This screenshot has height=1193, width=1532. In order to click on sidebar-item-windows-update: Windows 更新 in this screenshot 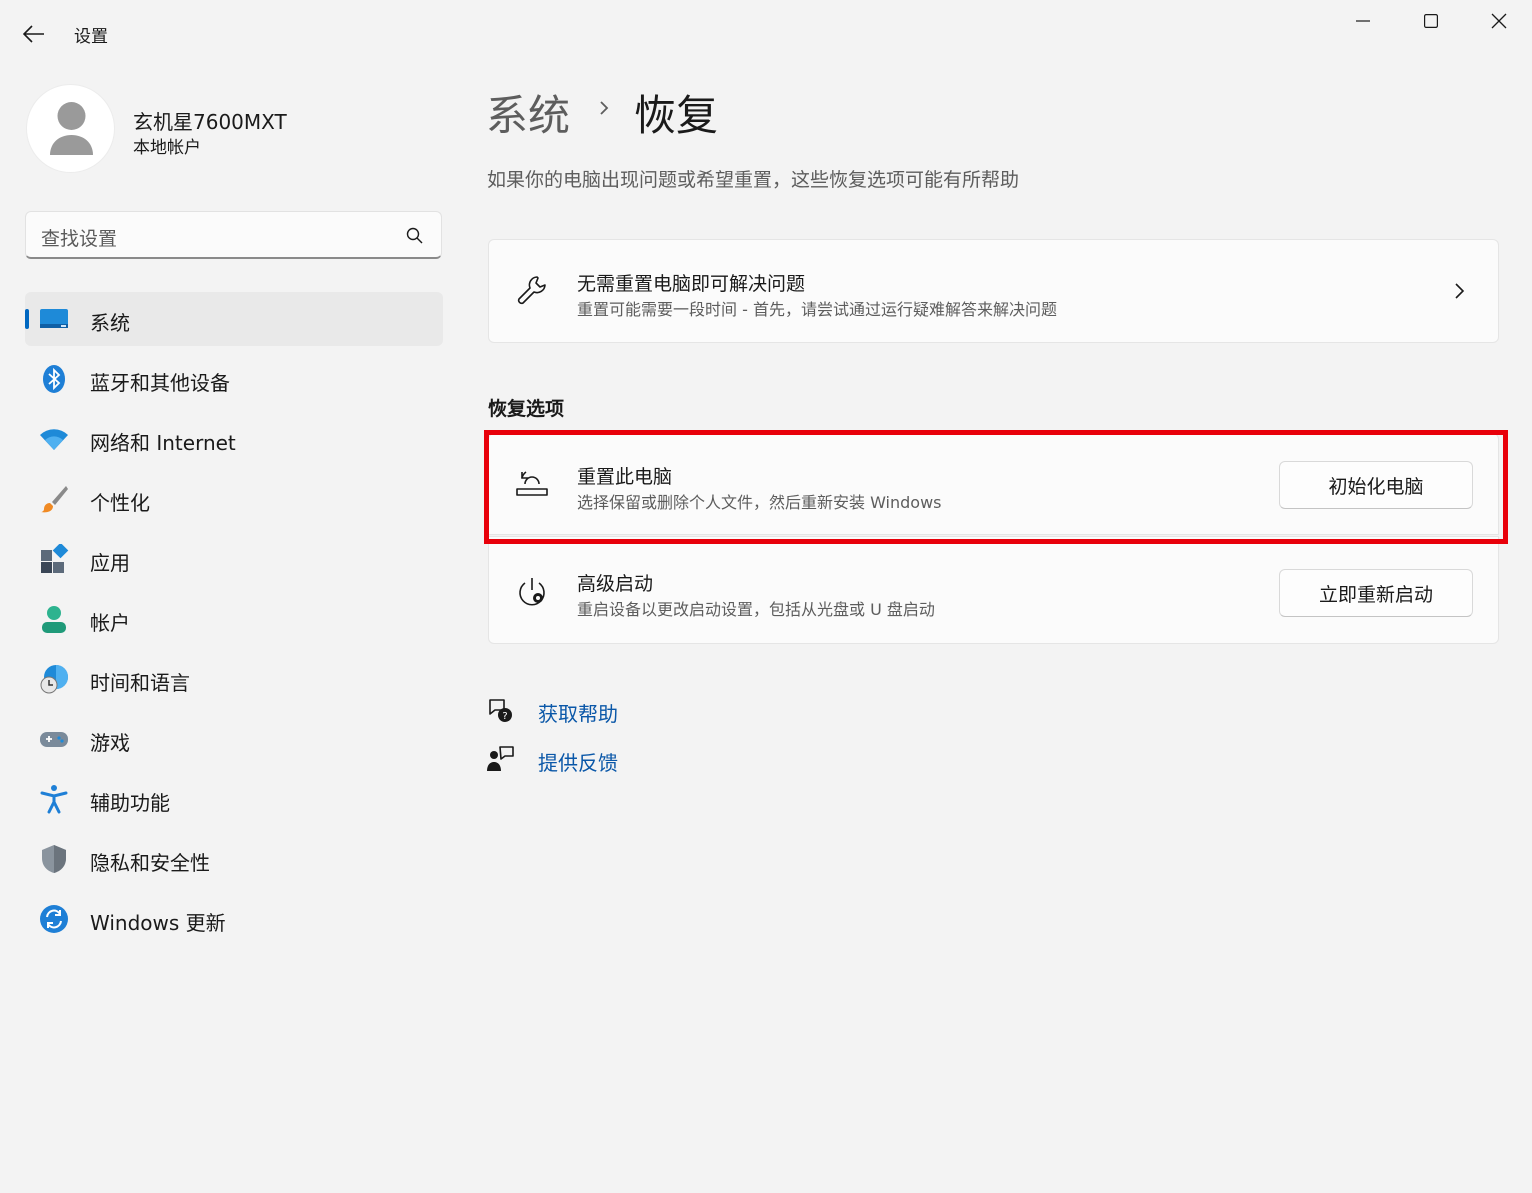, I will do `click(234, 919)`.